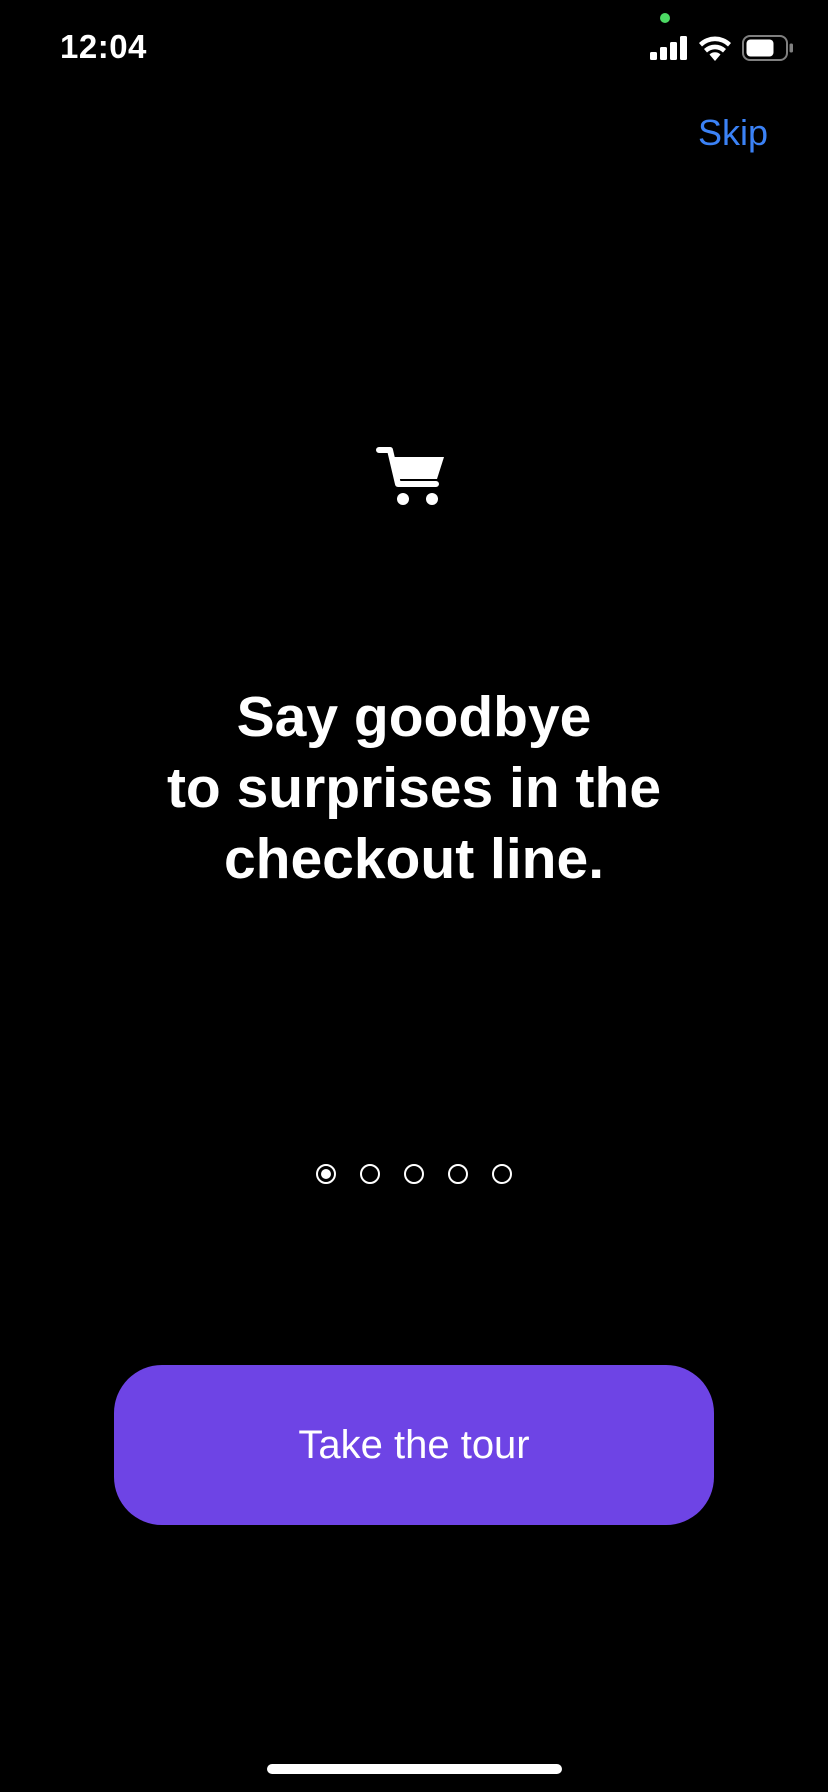 Image resolution: width=828 pixels, height=1792 pixels. Describe the element at coordinates (669, 50) in the screenshot. I see `cellular-signal-icon` at that location.